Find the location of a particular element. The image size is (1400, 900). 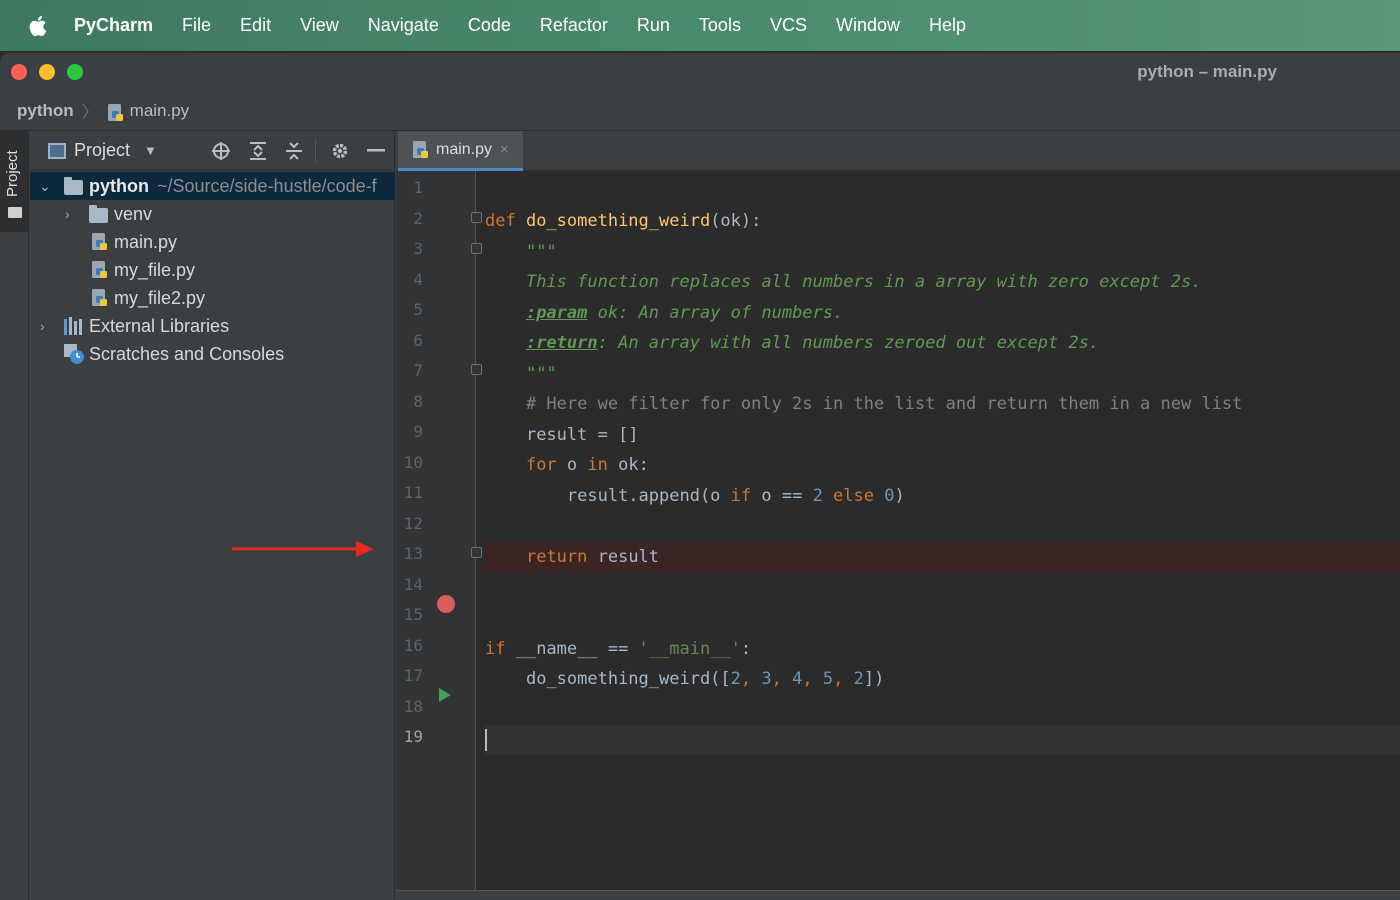

run-play-icon is located at coordinates (445, 697).